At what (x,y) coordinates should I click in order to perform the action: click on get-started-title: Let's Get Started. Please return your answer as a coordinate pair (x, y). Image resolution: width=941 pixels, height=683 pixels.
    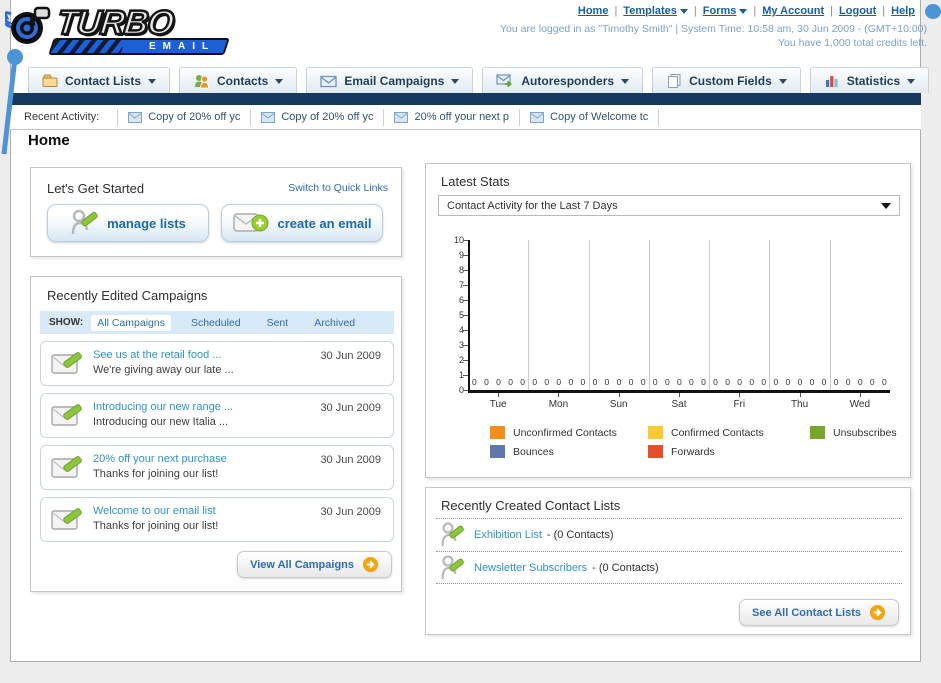
    Looking at the image, I should click on (96, 188).